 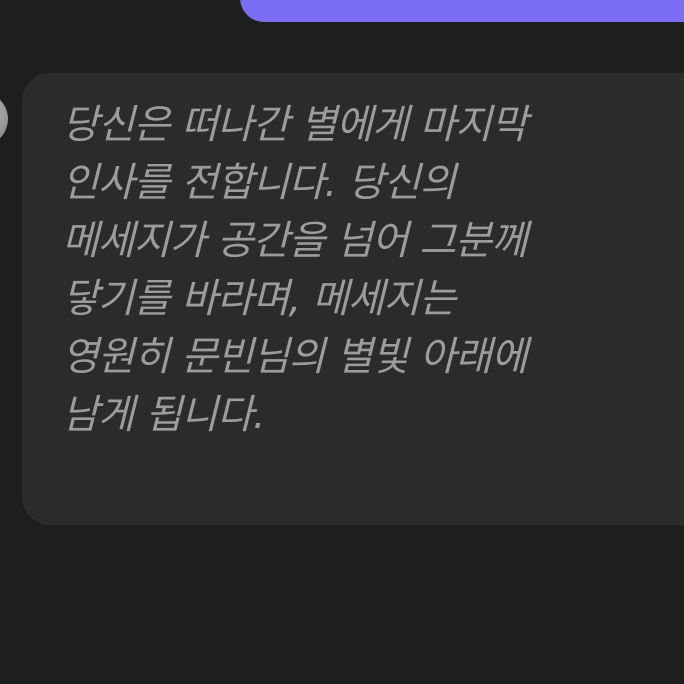 What do you see at coordinates (259, 183) in the screenshot?
I see `message-line: 인사를 전합니다. 당신의` at bounding box center [259, 183].